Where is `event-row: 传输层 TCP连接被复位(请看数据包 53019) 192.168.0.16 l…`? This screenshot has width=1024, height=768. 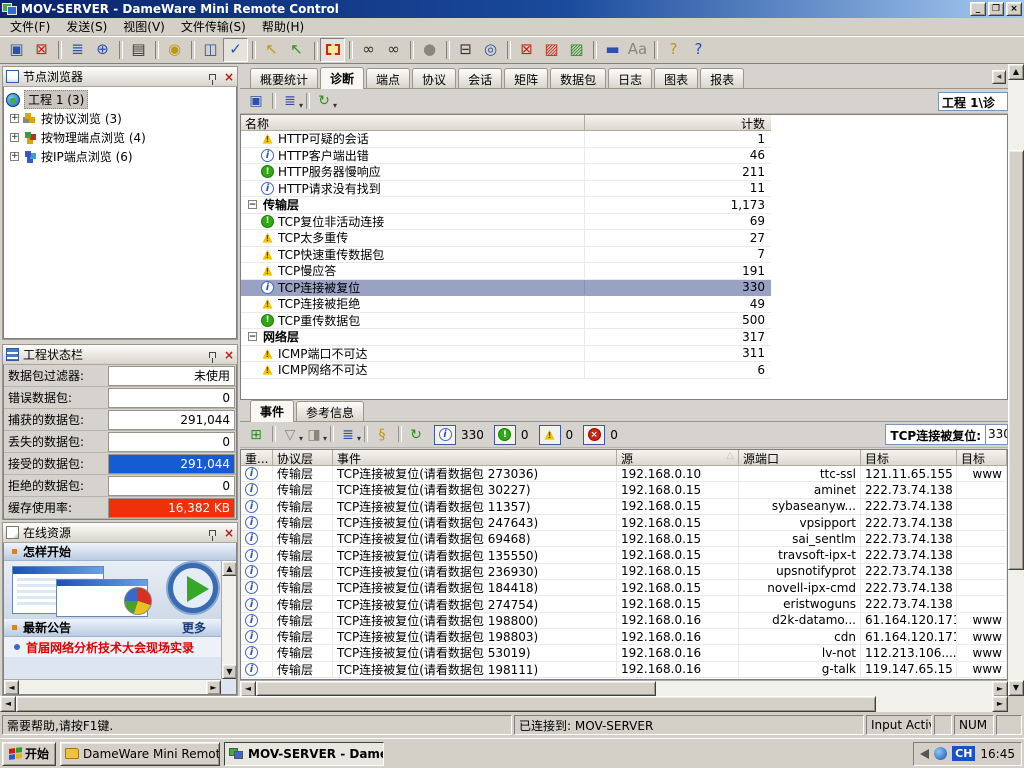
event-row: 传输层 TCP连接被复位(请看数据包 53019) 192.168.0.16 l… is located at coordinates (624, 653).